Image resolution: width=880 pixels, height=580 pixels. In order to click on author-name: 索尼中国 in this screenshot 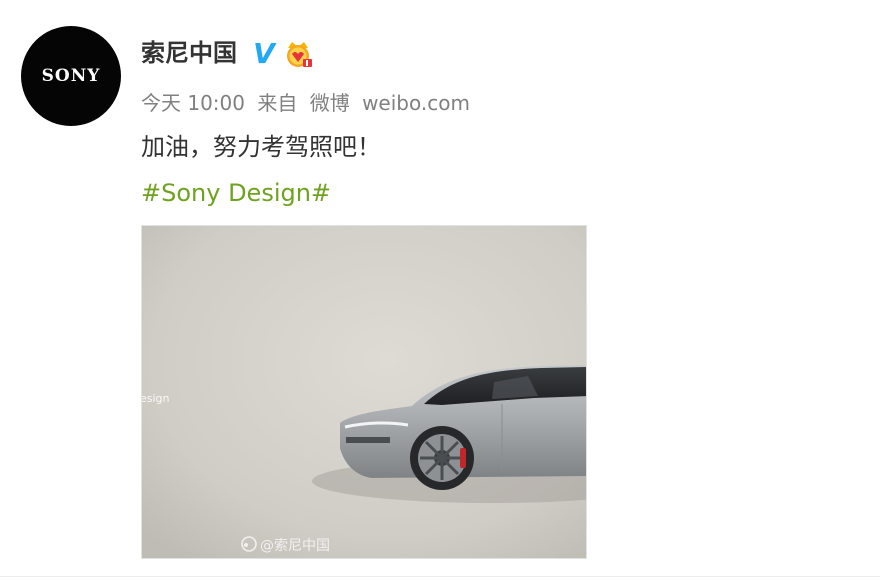, I will do `click(189, 53)`.